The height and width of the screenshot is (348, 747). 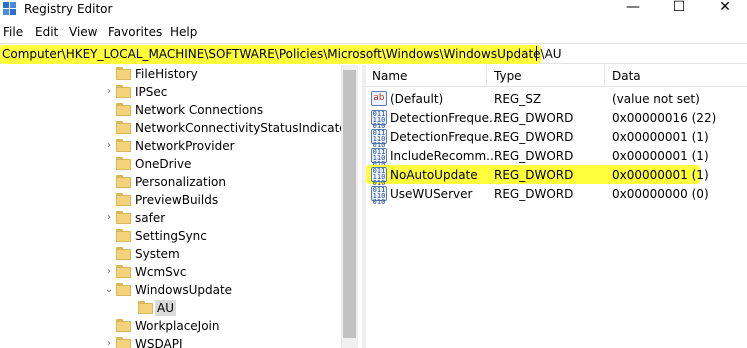 What do you see at coordinates (165, 308) in the screenshot?
I see `tree-item-label: AU` at bounding box center [165, 308].